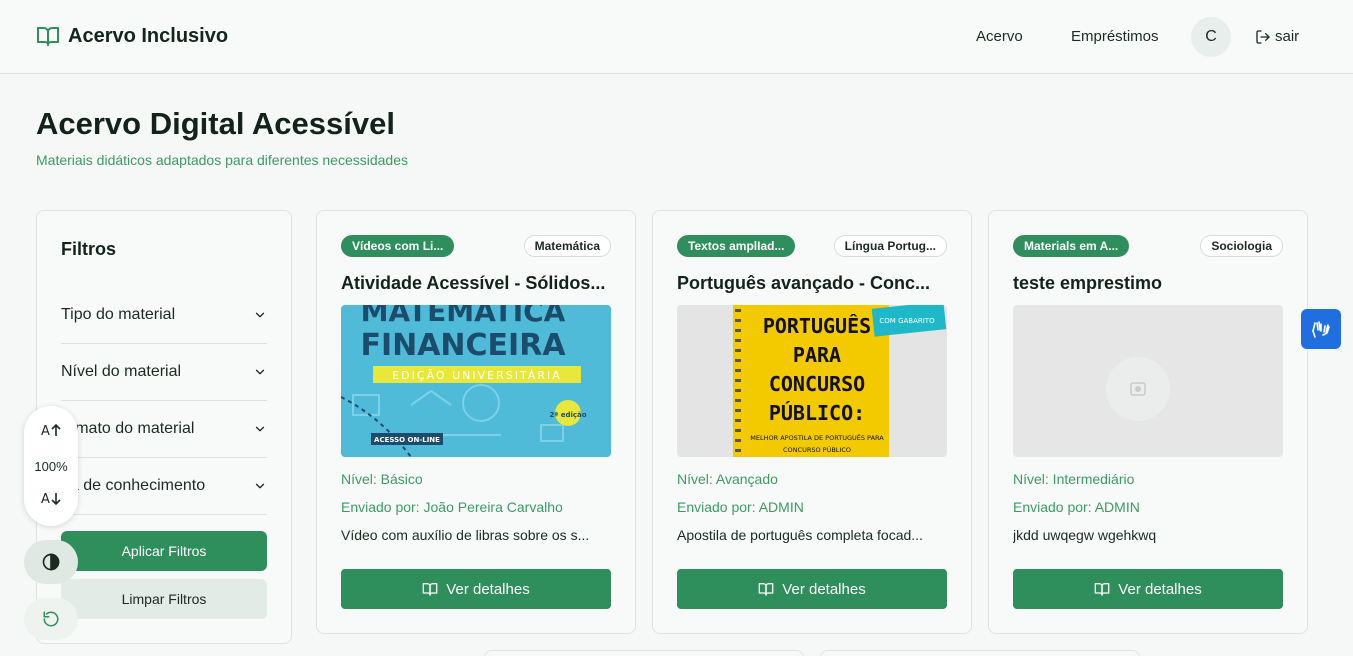 This screenshot has width=1353, height=656. I want to click on card-description: jkdd uwqegw wgehkwq, so click(1085, 535).